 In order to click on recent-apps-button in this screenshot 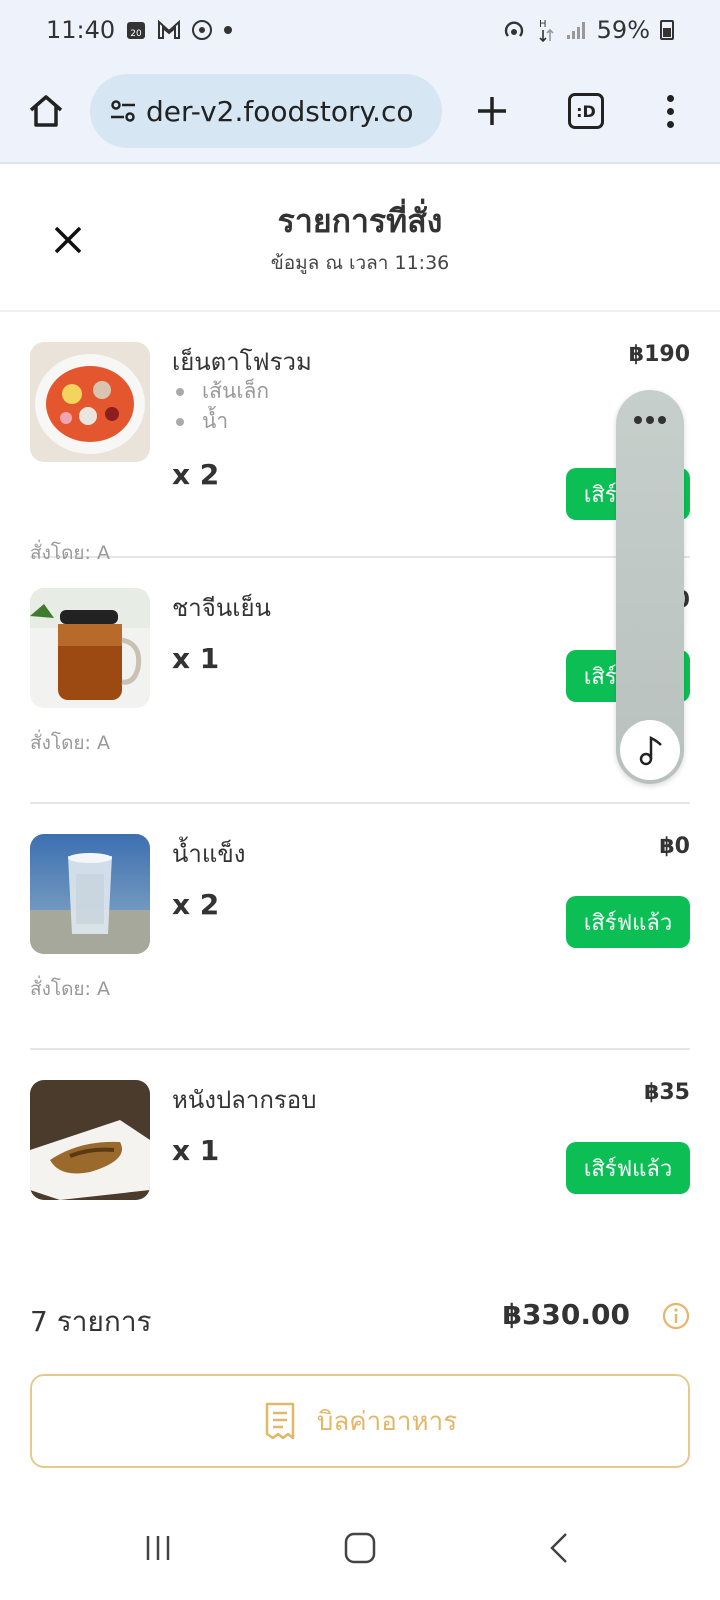, I will do `click(160, 1548)`.